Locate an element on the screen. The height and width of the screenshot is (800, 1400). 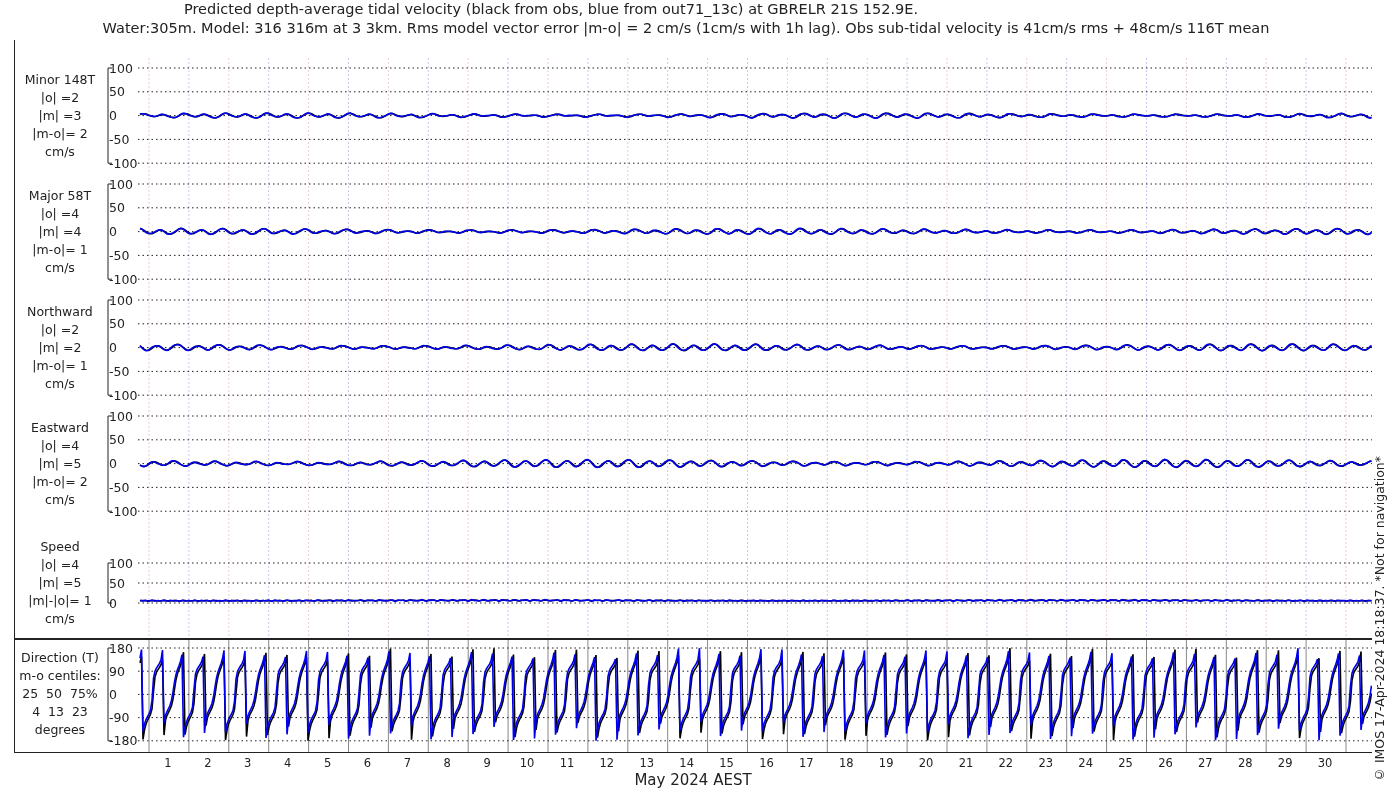
x-tick-label: 26 is located at coordinates (1165, 763).